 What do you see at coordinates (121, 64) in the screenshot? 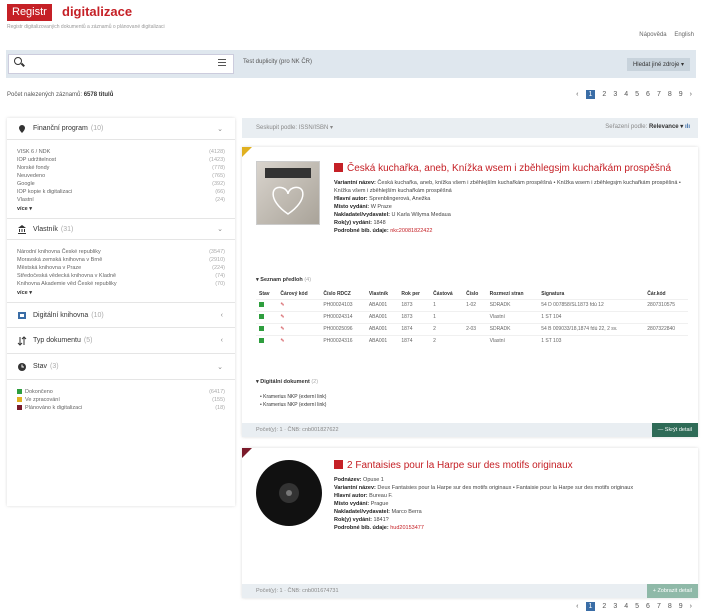
I see `search-input` at bounding box center [121, 64].